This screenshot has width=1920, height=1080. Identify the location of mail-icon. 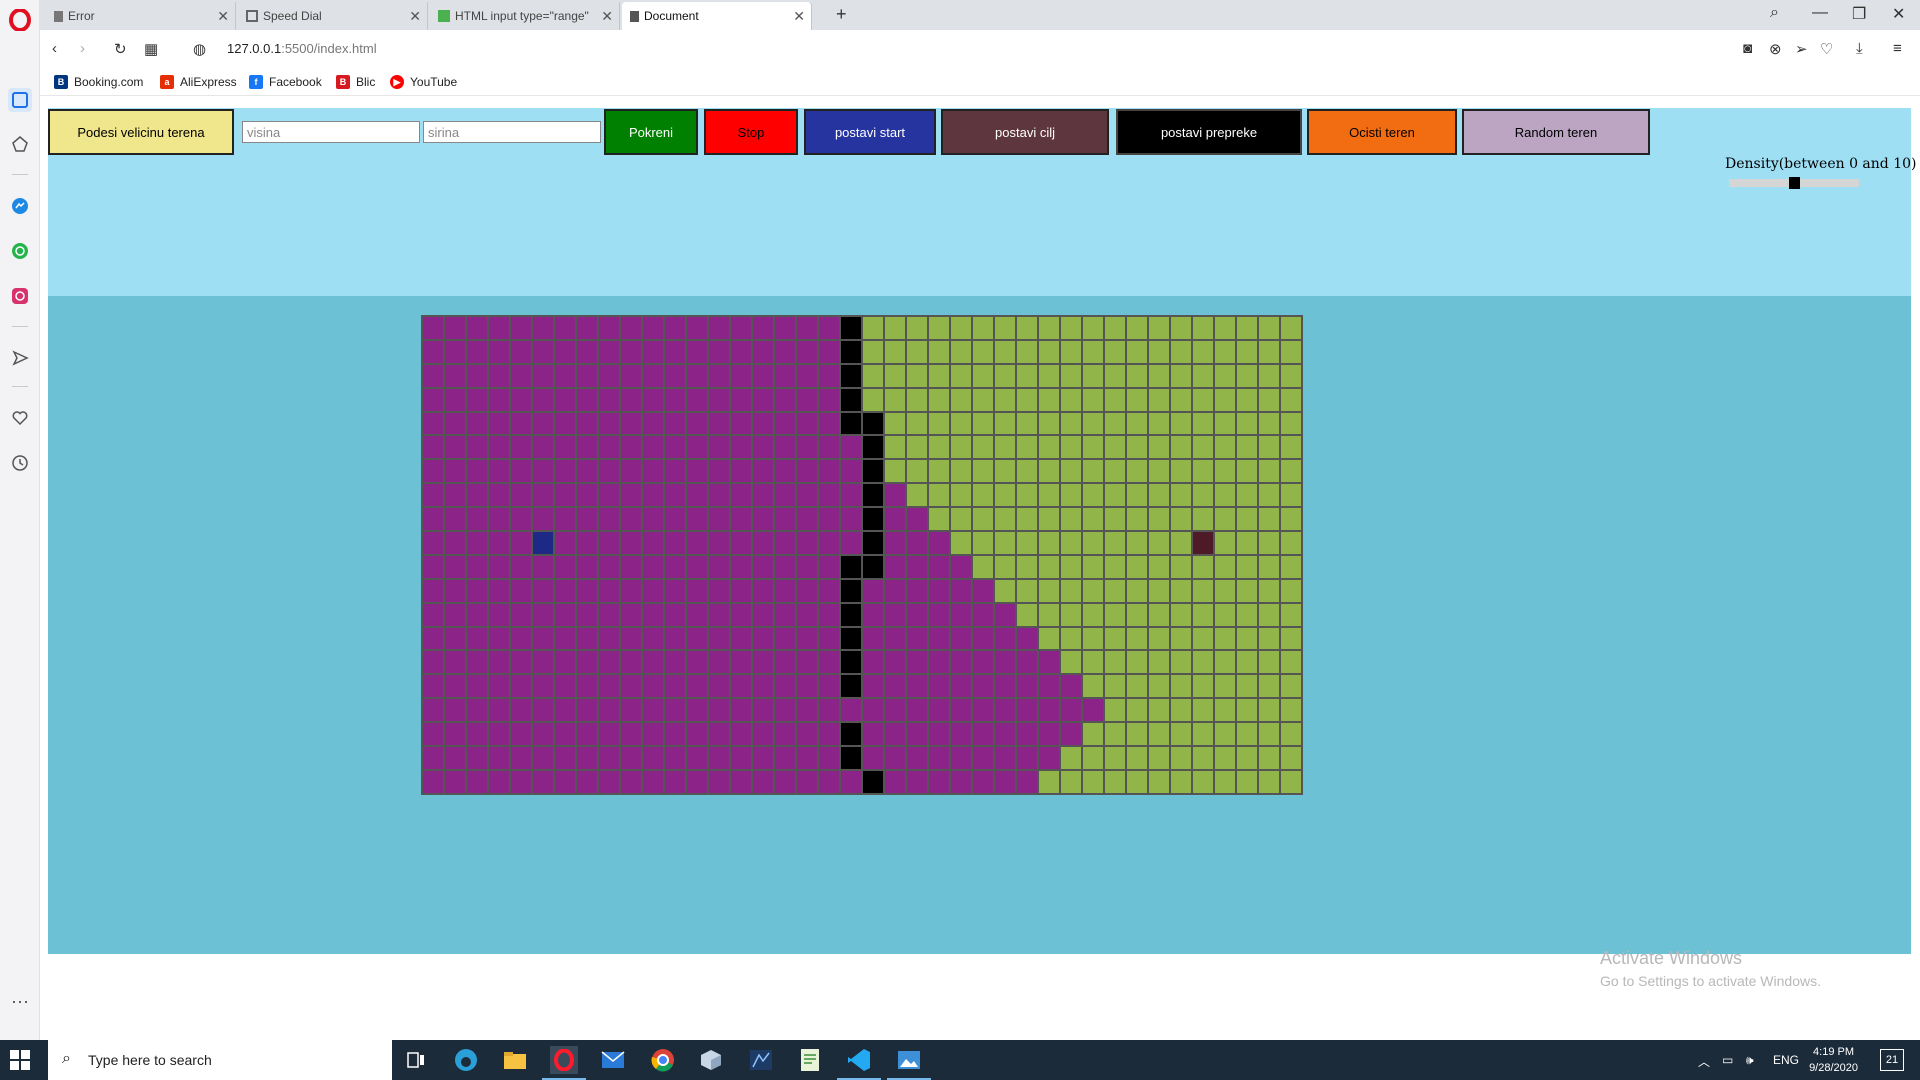
(613, 1060).